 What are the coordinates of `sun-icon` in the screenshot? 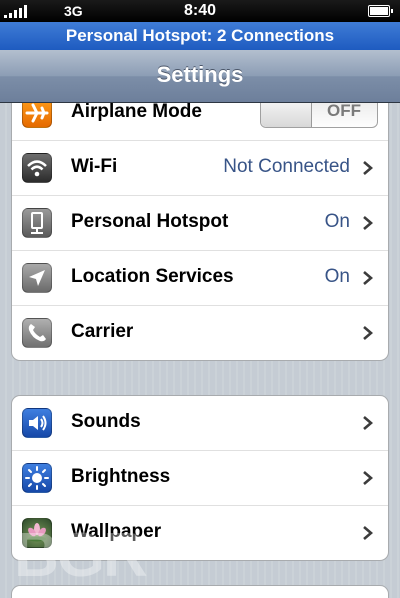 It's located at (37, 478).